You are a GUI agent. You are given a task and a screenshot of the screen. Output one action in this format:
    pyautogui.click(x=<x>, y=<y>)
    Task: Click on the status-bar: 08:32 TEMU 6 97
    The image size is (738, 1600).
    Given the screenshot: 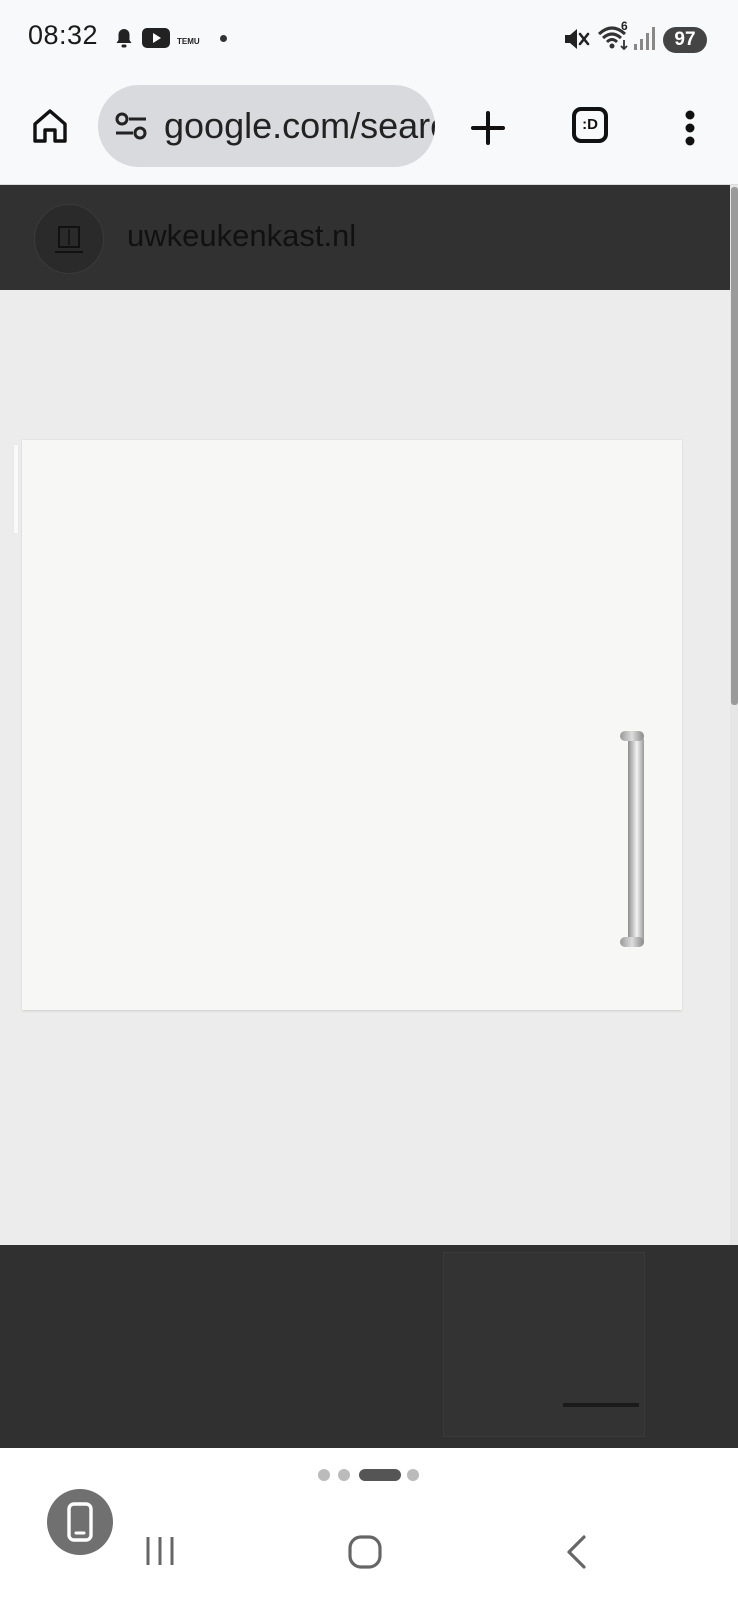 What is the action you would take?
    pyautogui.click(x=369, y=40)
    